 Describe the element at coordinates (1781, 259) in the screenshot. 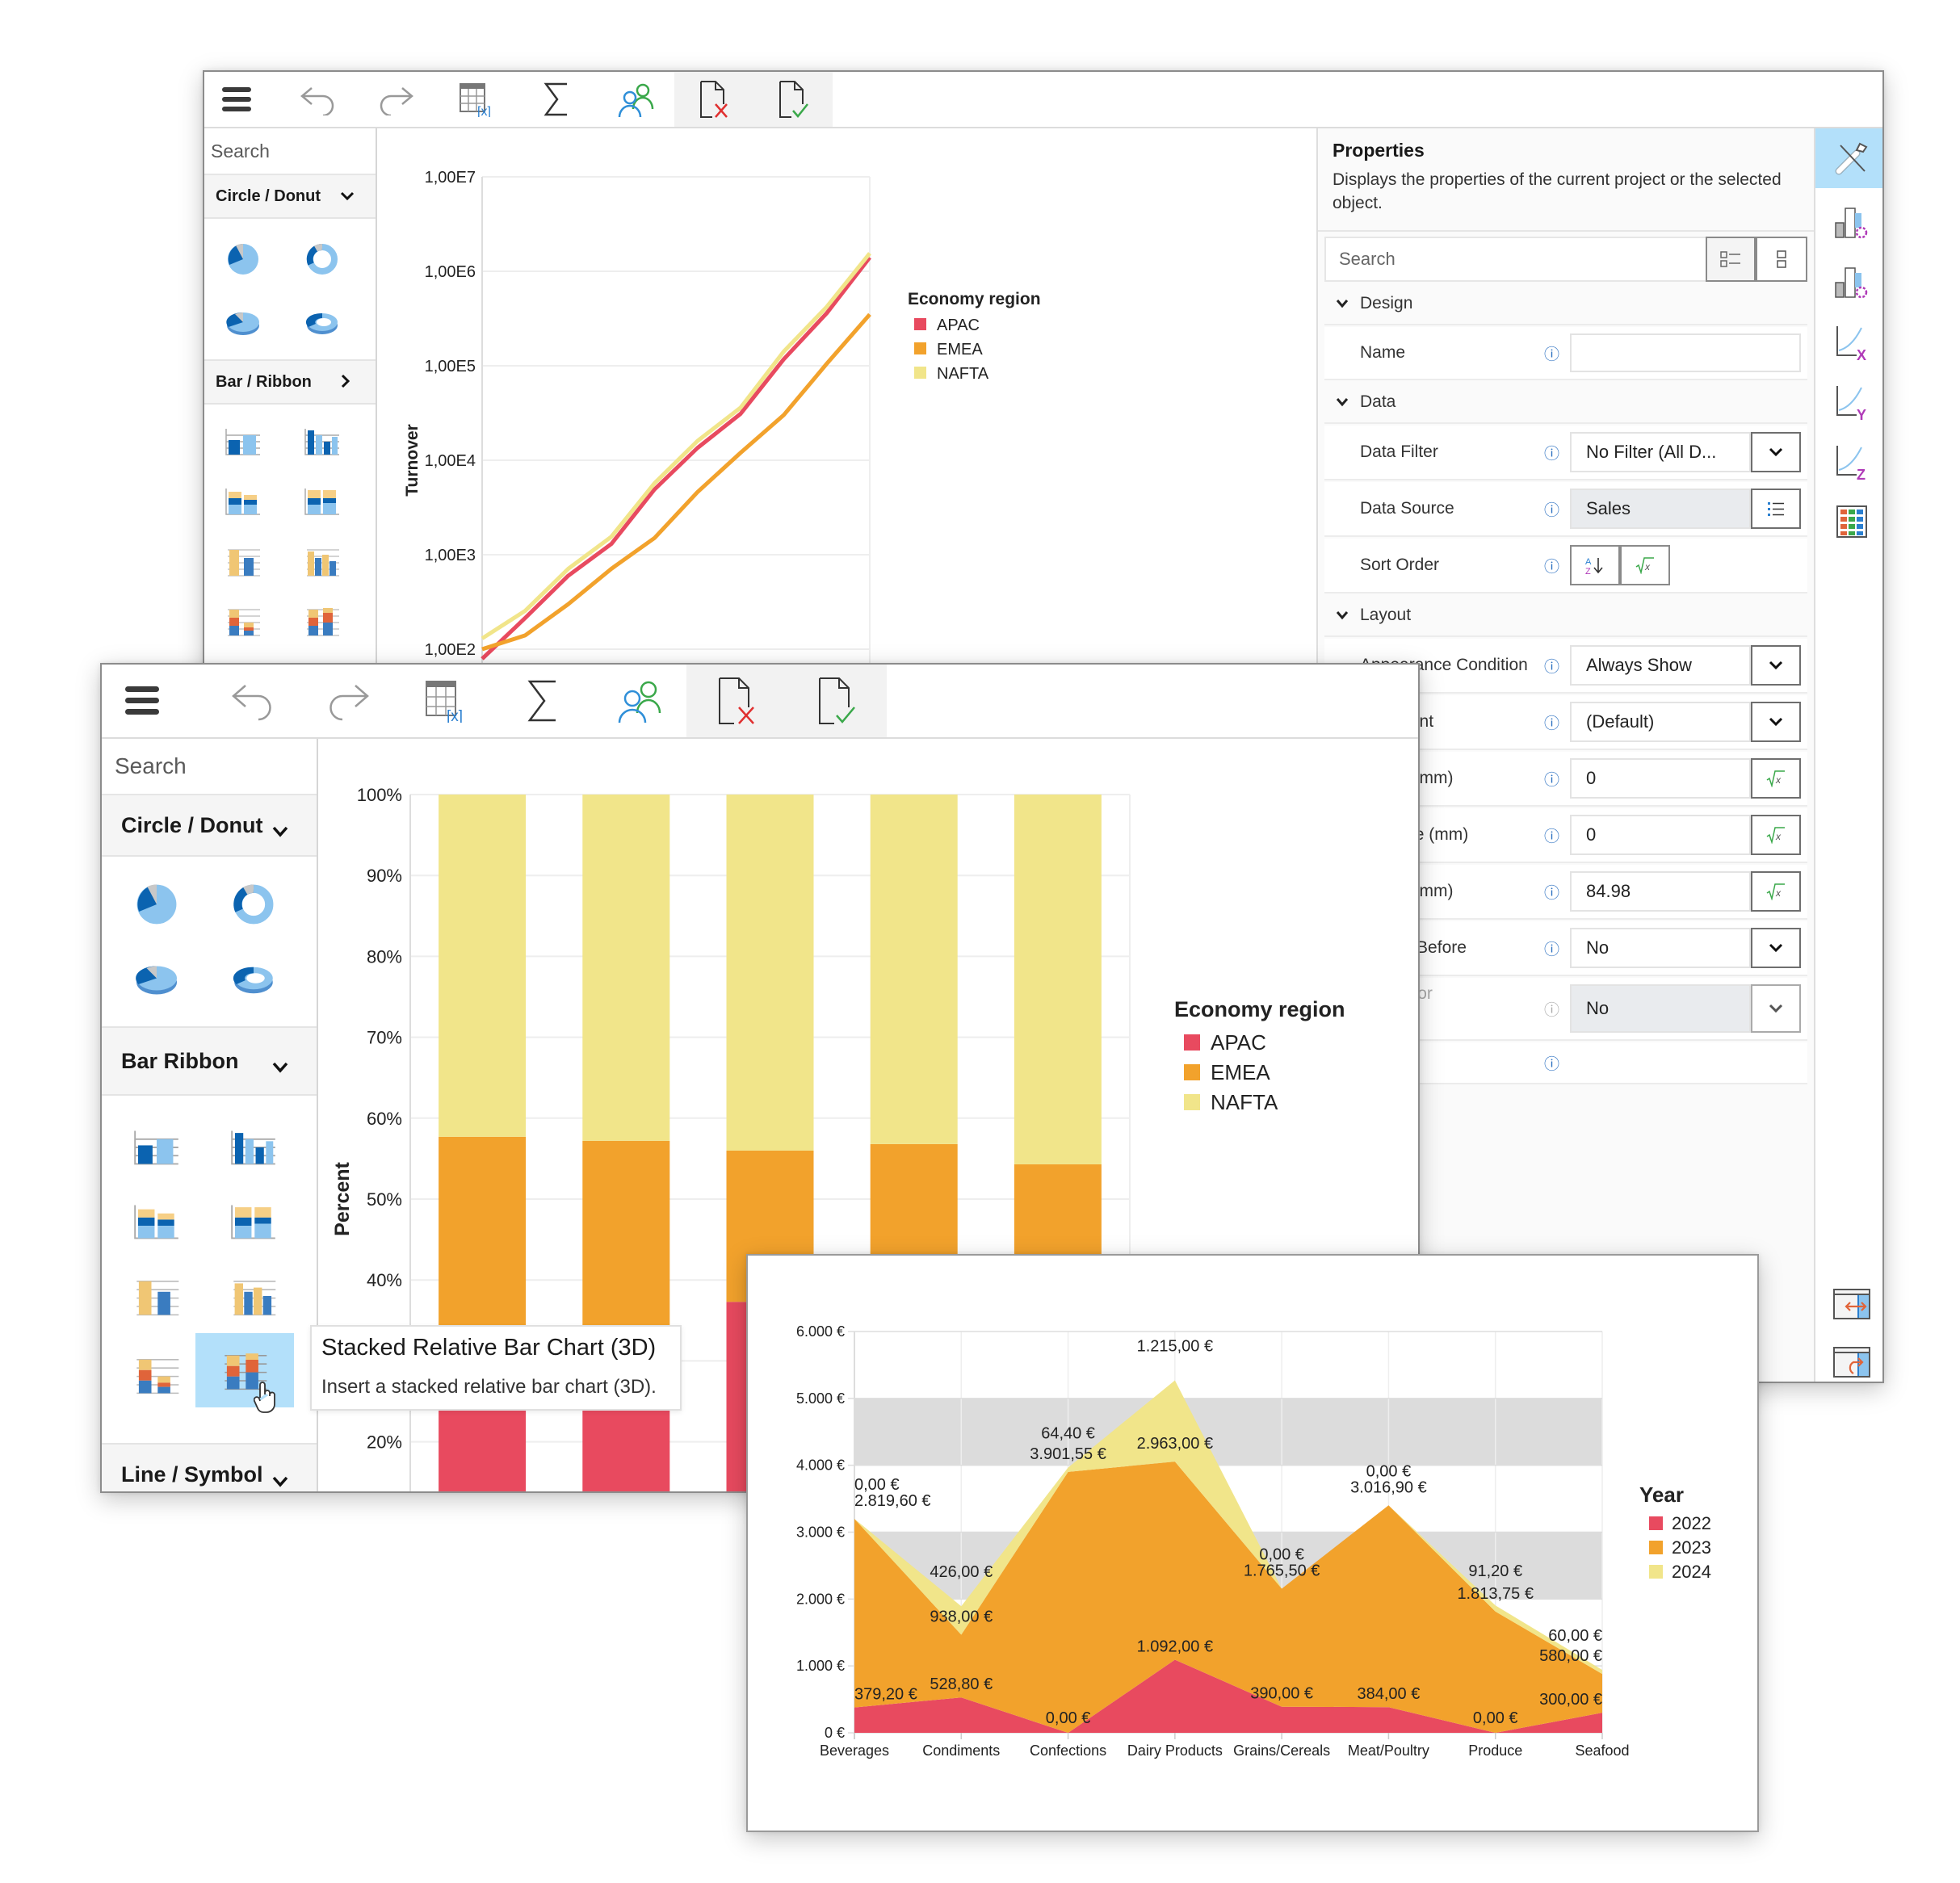

I see `alphabetic-view-button` at that location.